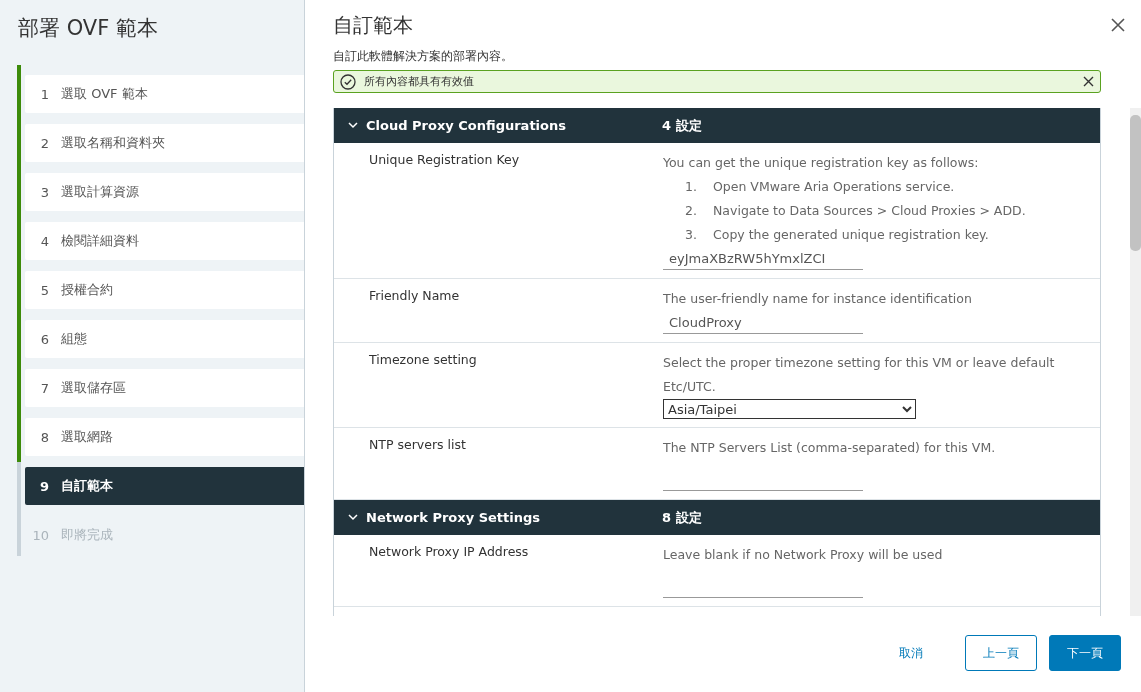 This screenshot has width=1141, height=692. What do you see at coordinates (1135, 183) in the screenshot?
I see `scrollbar-thumb` at bounding box center [1135, 183].